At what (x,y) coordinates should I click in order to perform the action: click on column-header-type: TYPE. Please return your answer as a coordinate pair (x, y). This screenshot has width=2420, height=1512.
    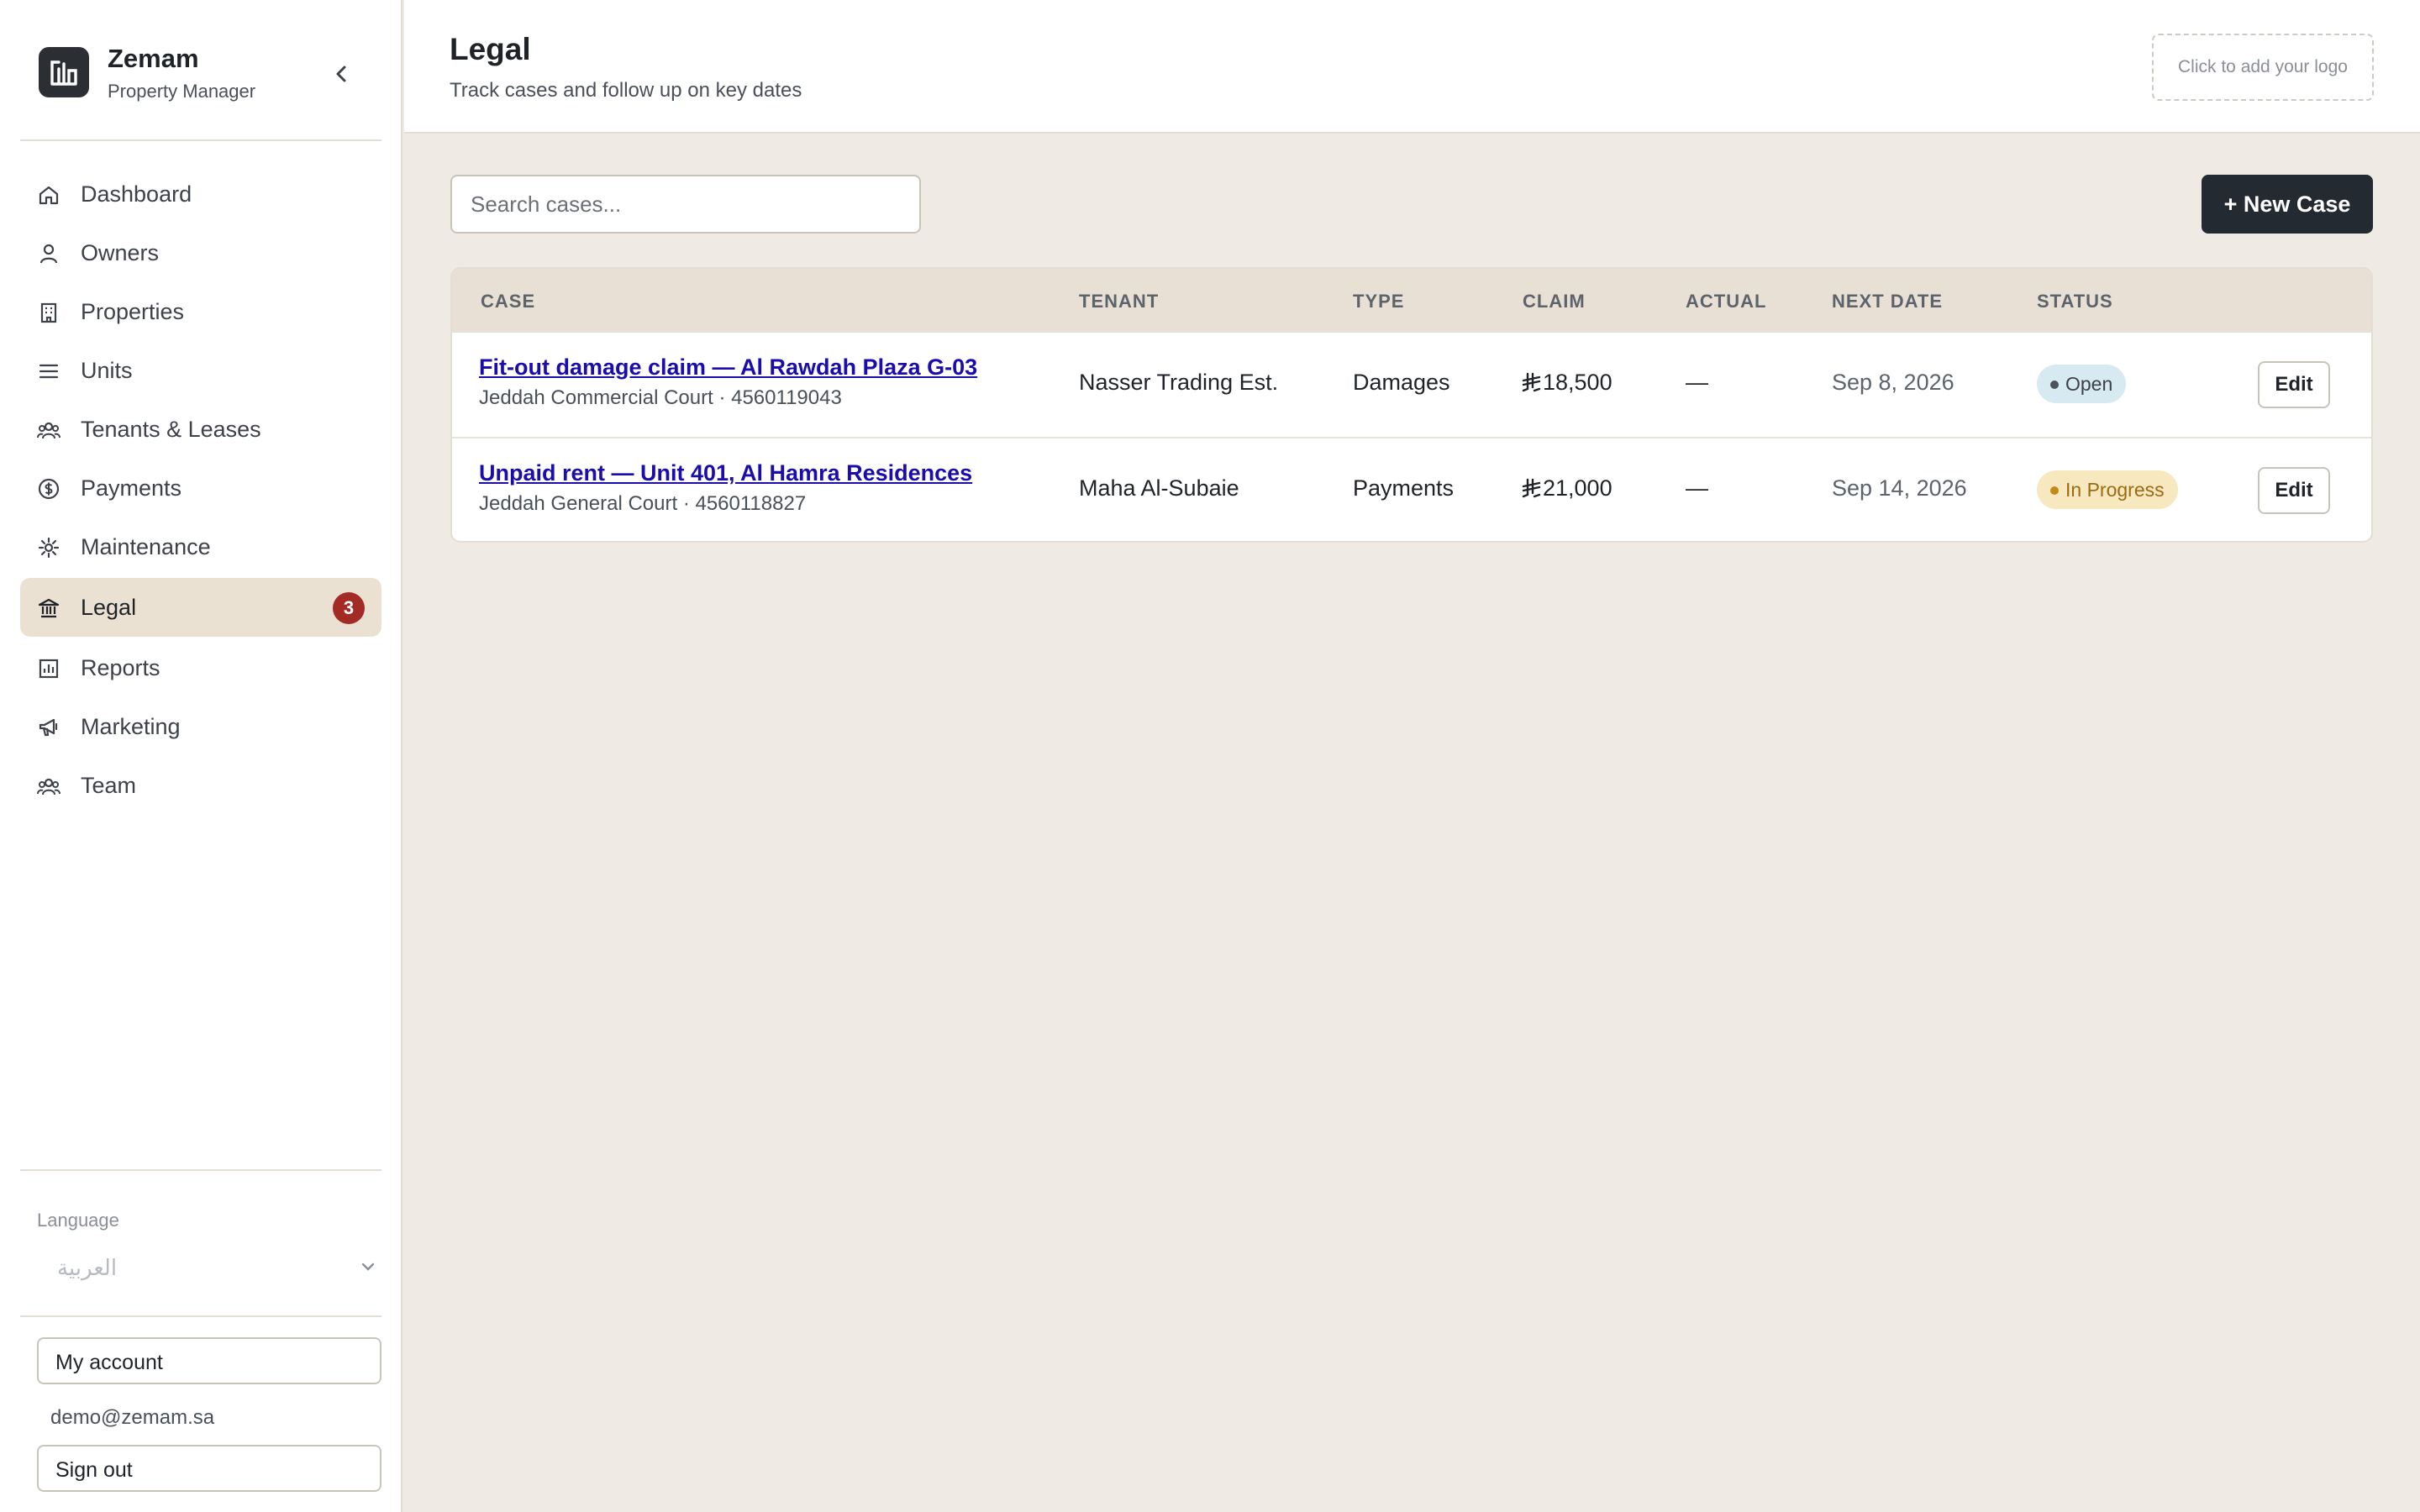
    Looking at the image, I should click on (1379, 301).